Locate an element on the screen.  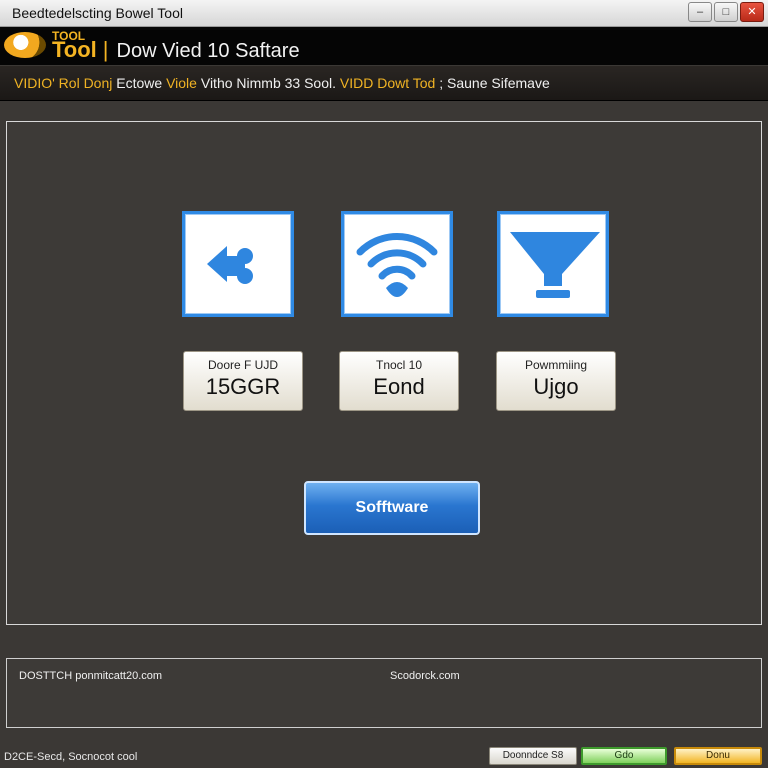
app-brand: Tool | Dow Vied 10 Saftare is located at coordinates (176, 50).